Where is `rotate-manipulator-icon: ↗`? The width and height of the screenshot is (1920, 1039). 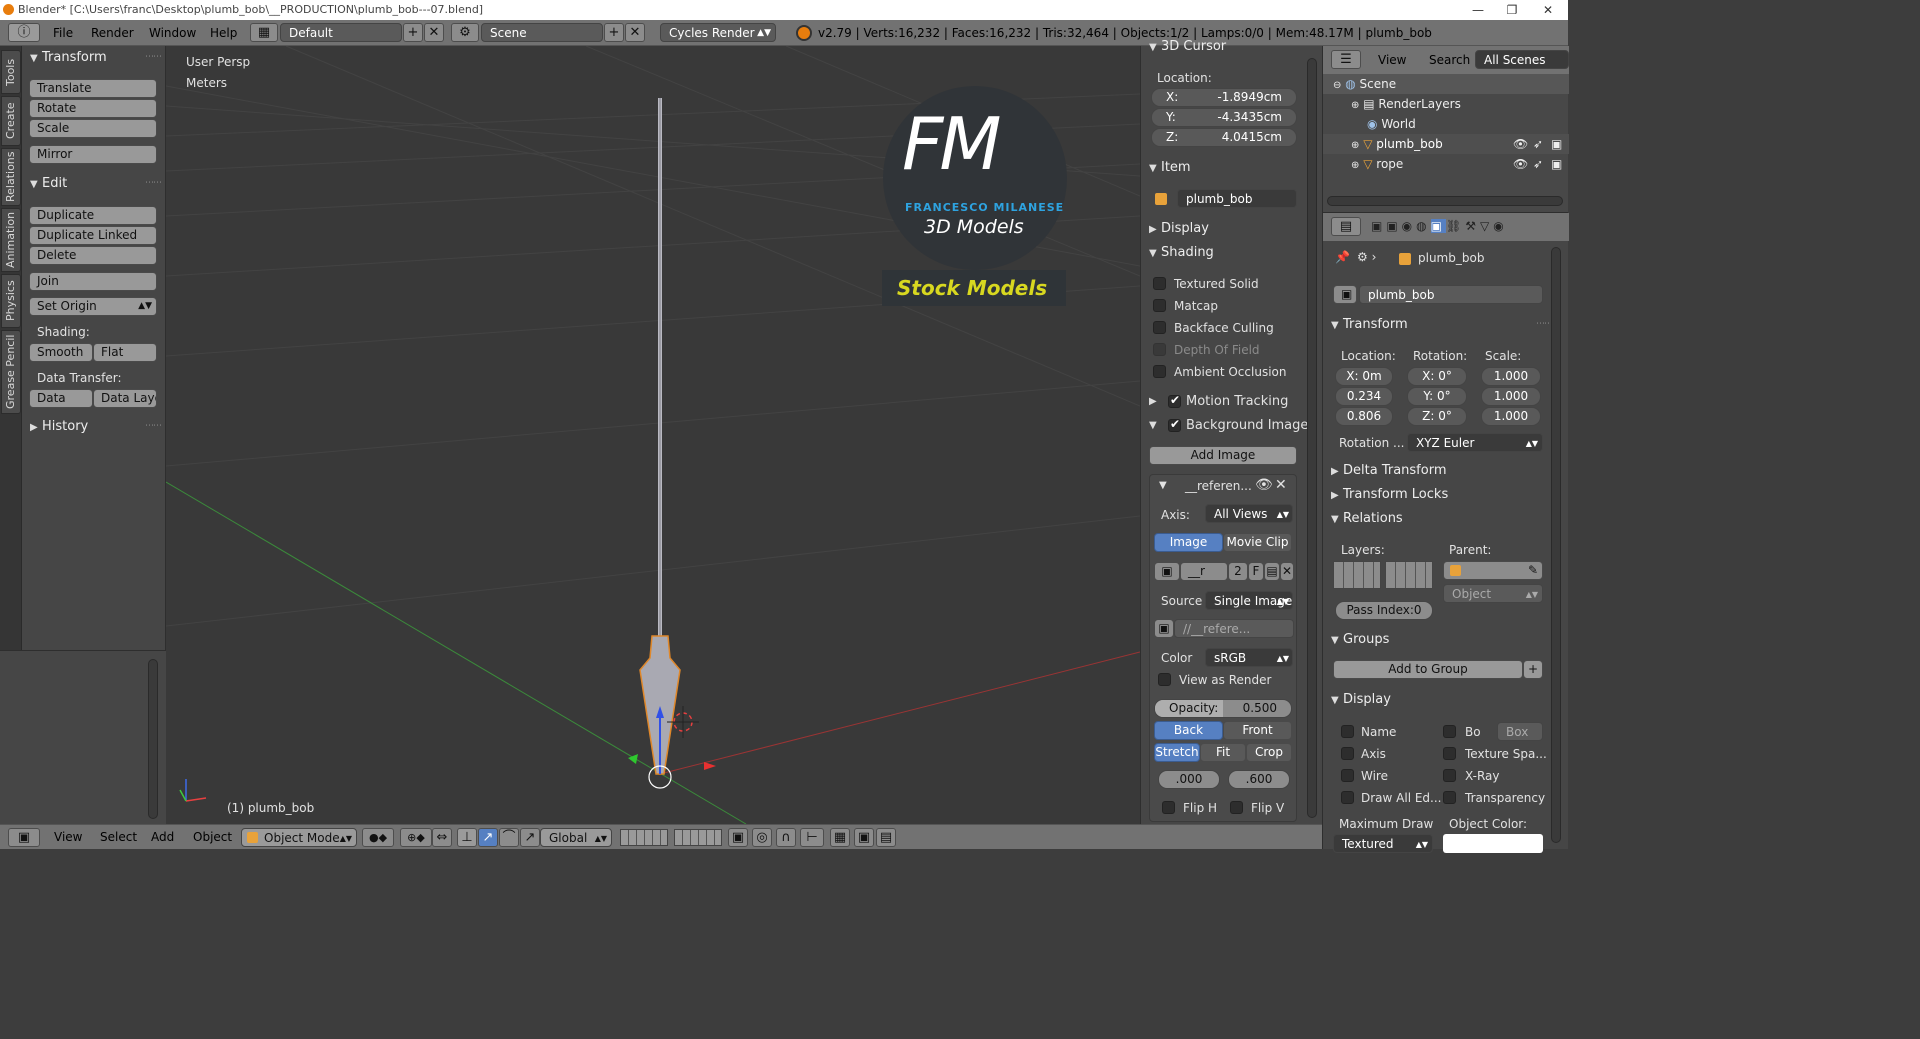 rotate-manipulator-icon: ↗ is located at coordinates (488, 837).